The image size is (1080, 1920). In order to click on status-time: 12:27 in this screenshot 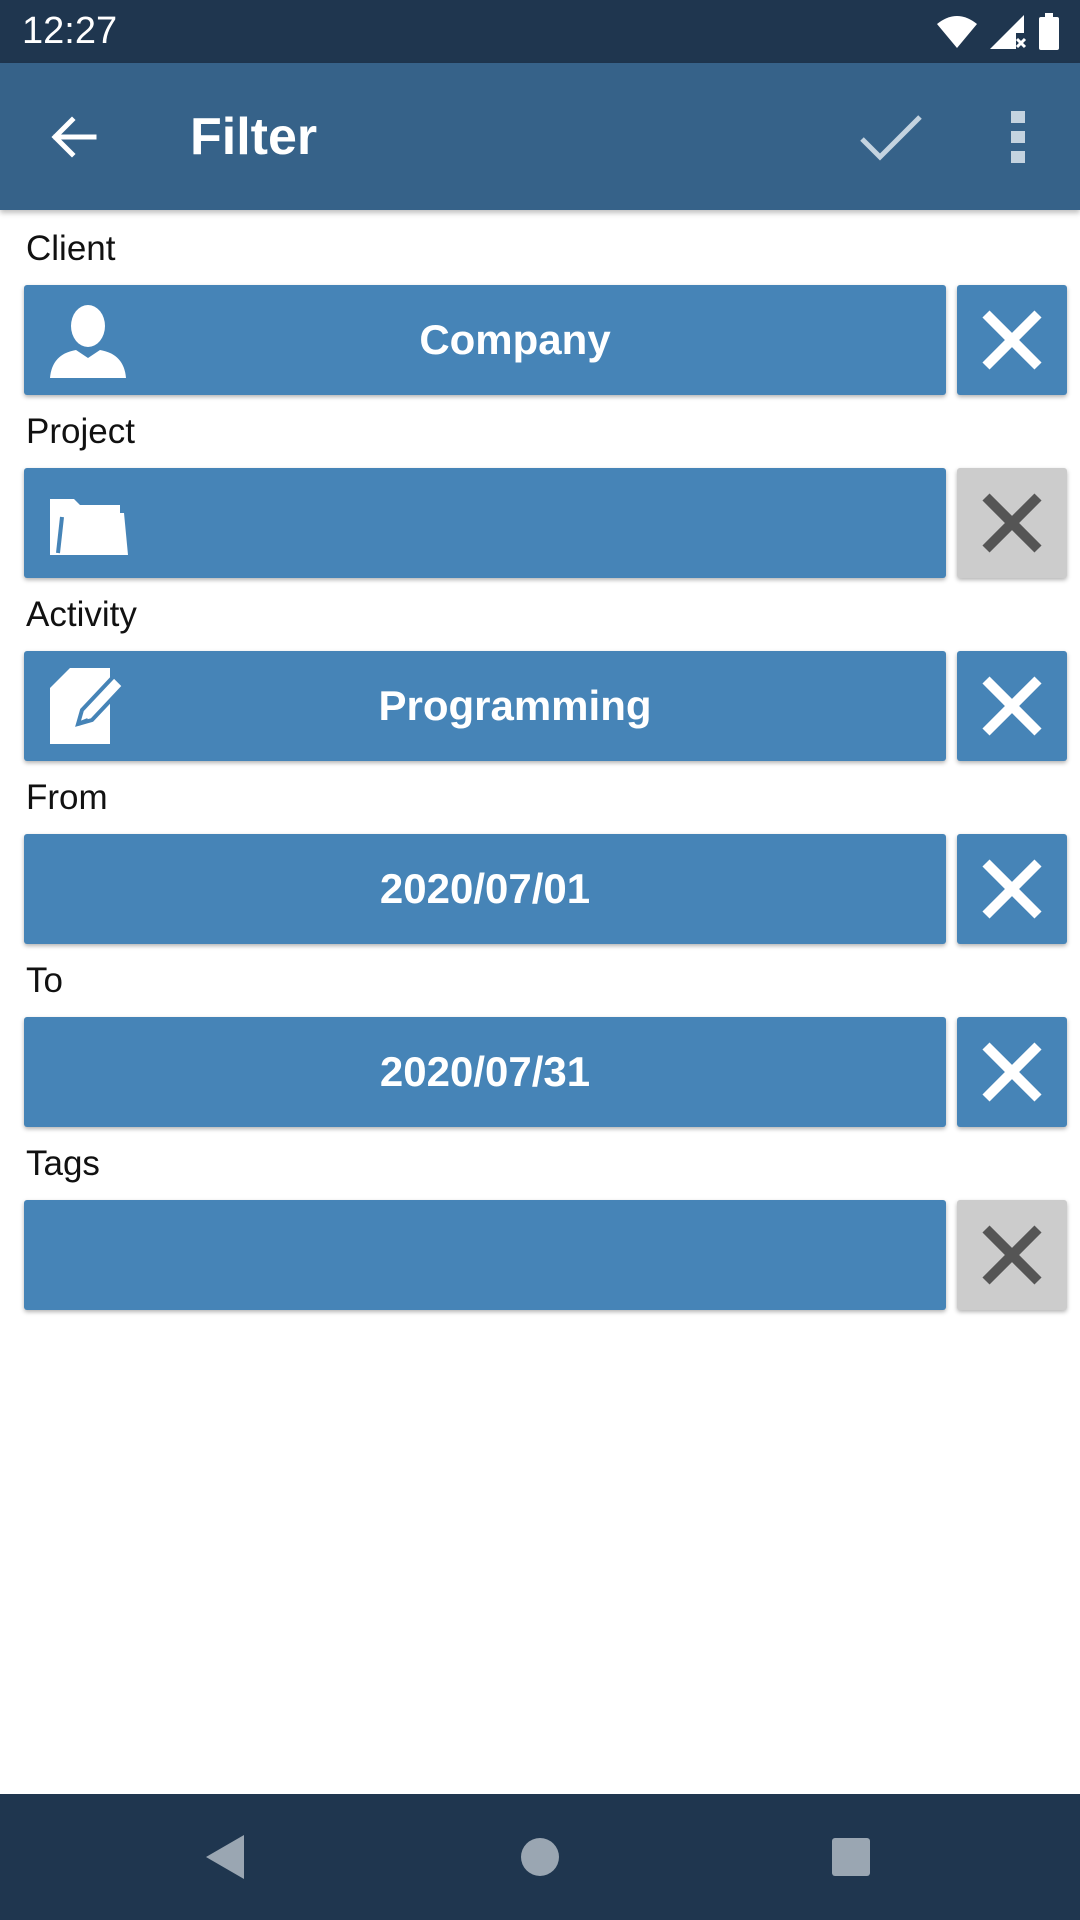, I will do `click(70, 31)`.